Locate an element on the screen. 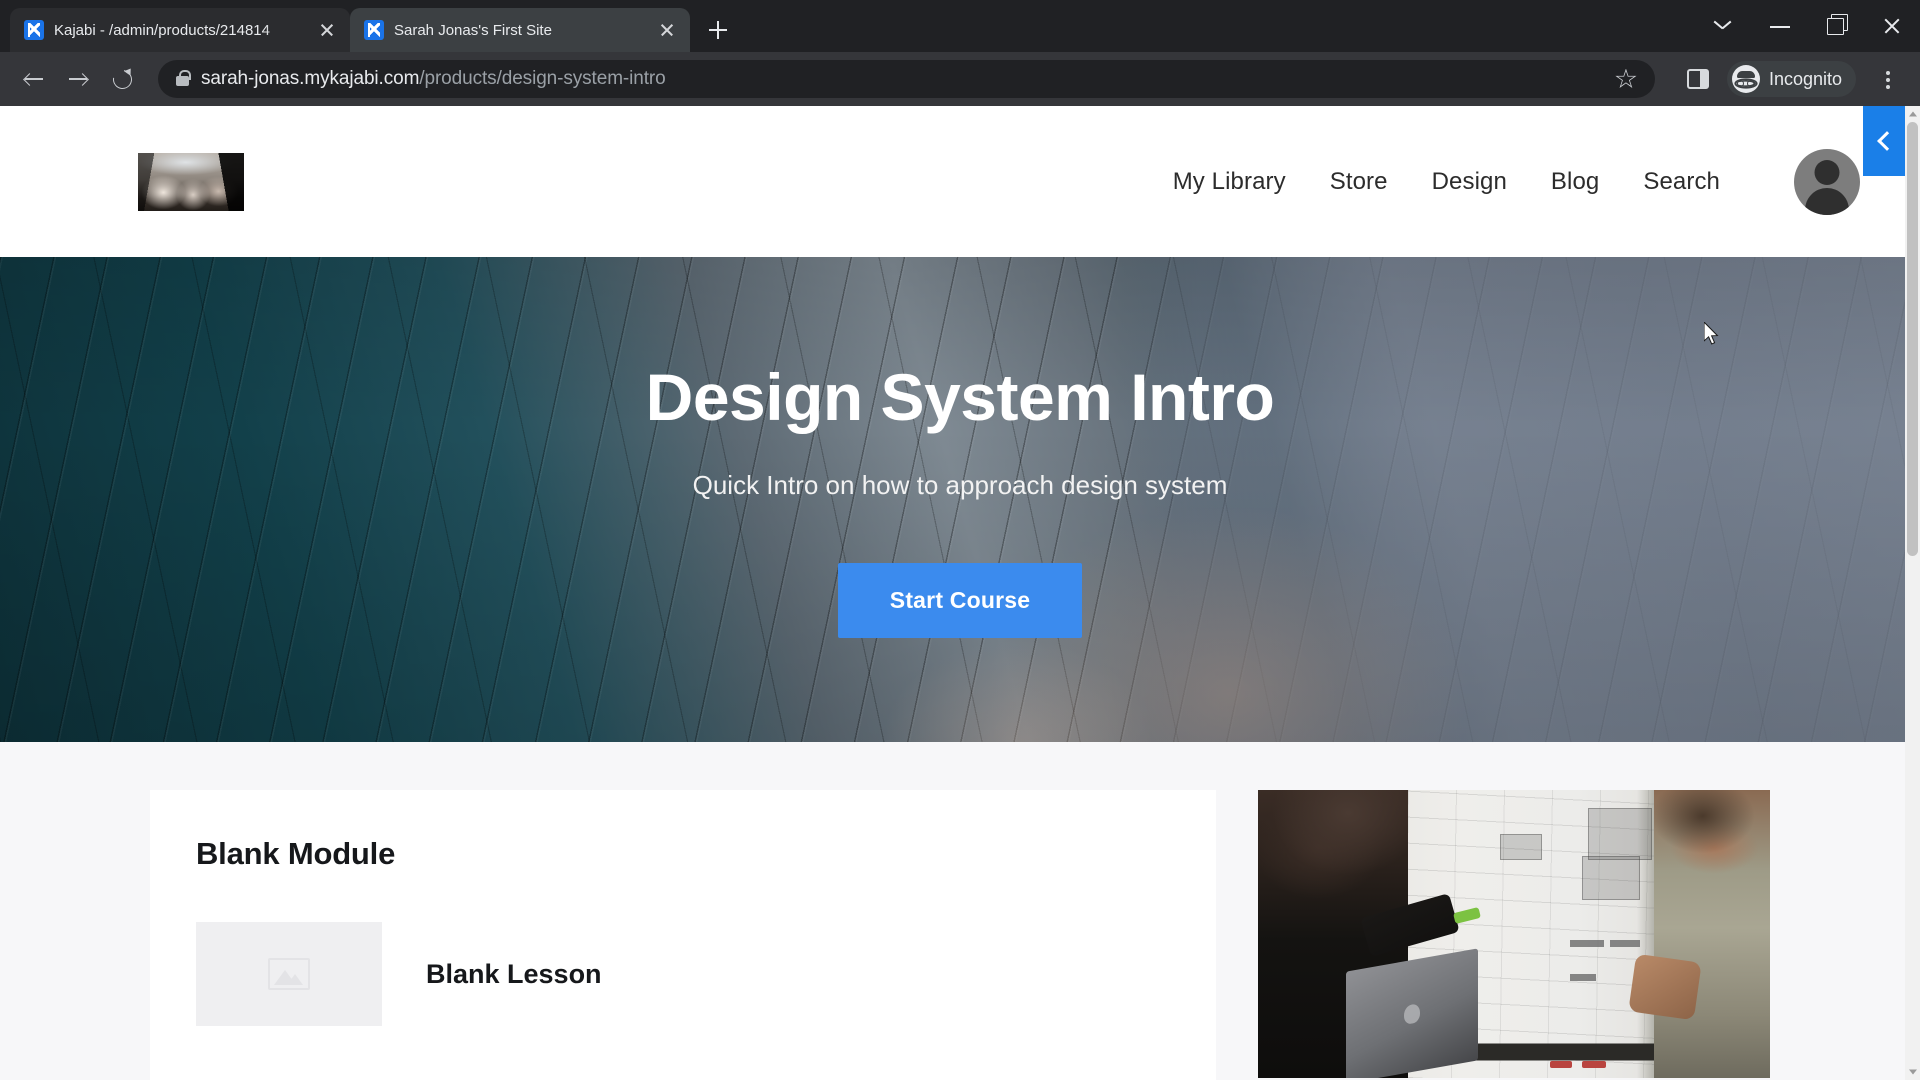 This screenshot has height=1080, width=1920. chevron-down-icon is located at coordinates (1724, 26).